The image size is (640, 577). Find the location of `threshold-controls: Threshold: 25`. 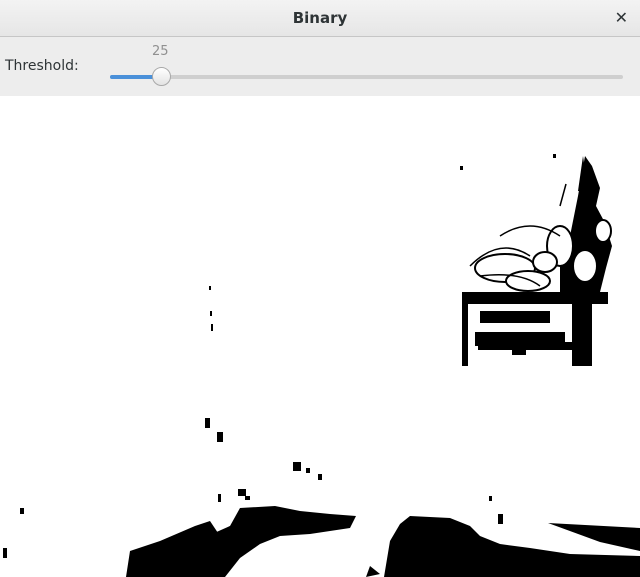

threshold-controls: Threshold: 25 is located at coordinates (320, 66).